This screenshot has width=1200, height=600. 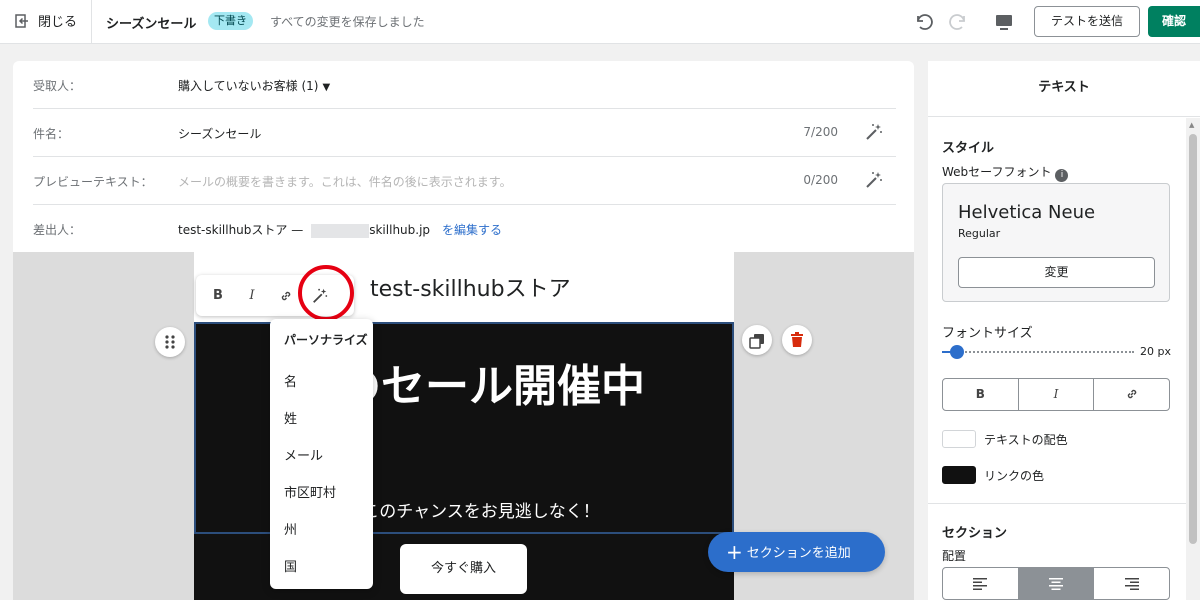 I want to click on delete-section-button, so click(x=797, y=340).